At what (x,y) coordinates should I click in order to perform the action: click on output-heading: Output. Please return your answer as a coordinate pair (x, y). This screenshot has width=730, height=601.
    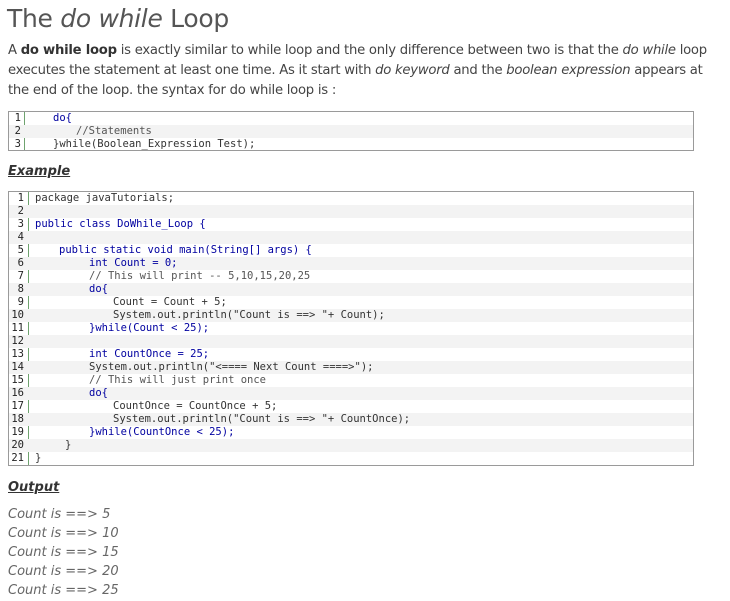
    Looking at the image, I should click on (34, 487).